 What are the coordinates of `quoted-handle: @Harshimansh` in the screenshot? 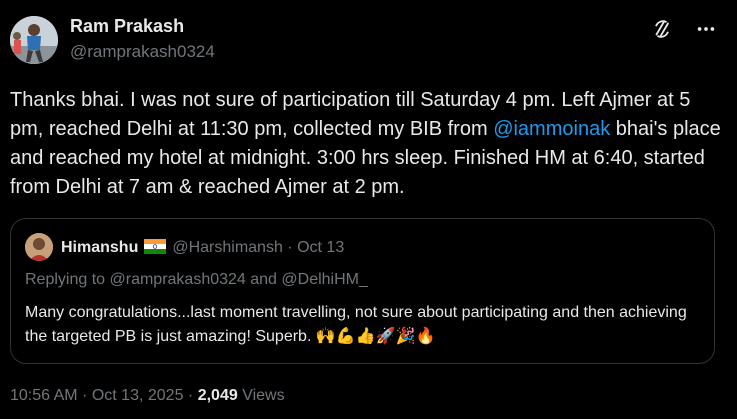 It's located at (227, 247).